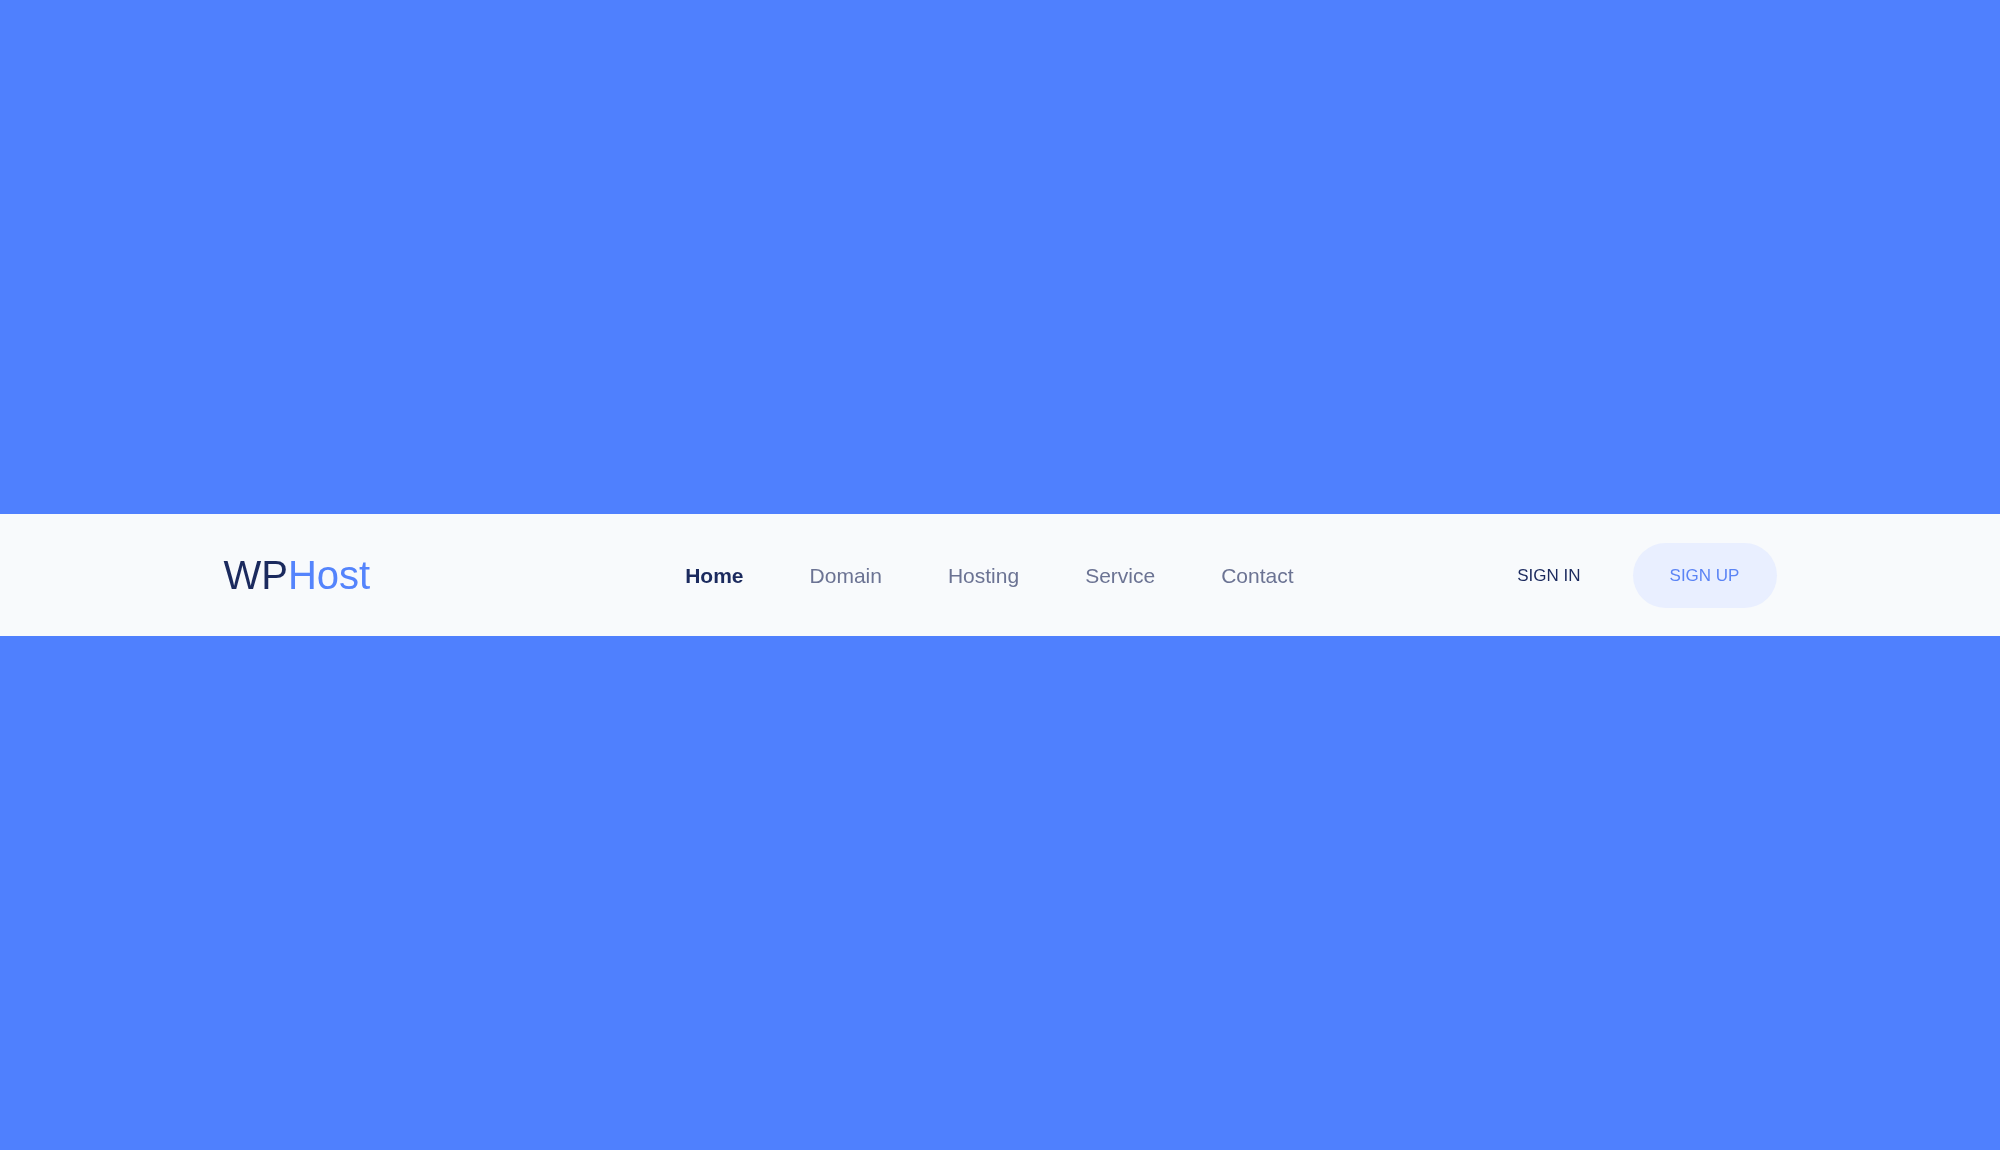  What do you see at coordinates (714, 575) in the screenshot?
I see `nav-link: Home` at bounding box center [714, 575].